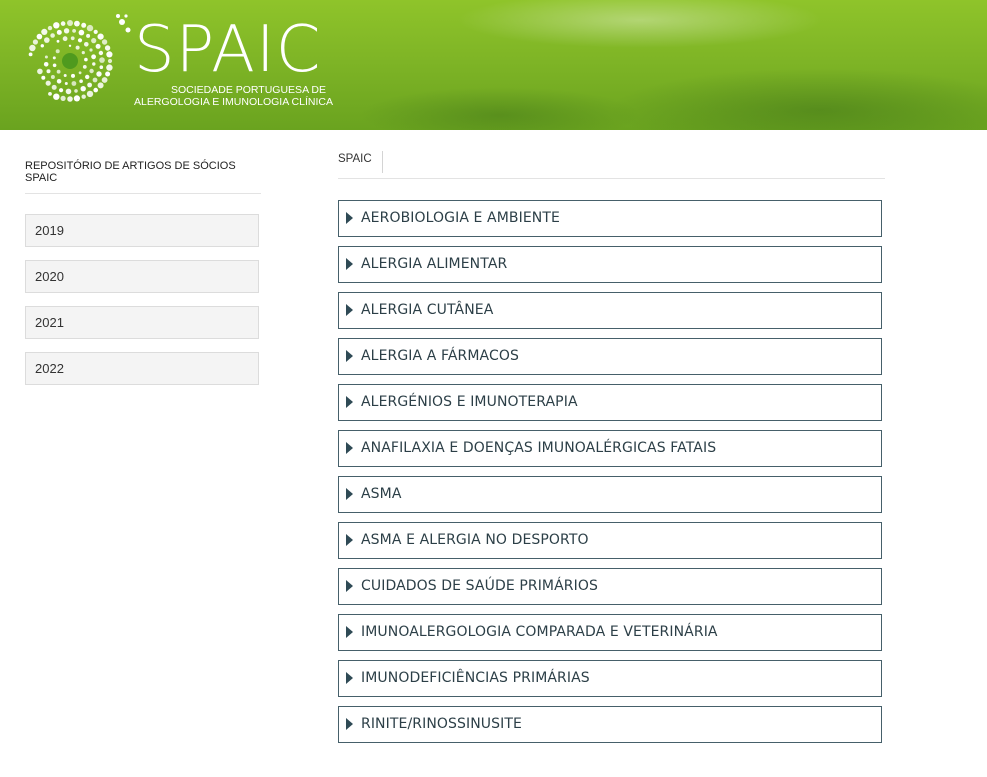  I want to click on logo-subtitle-line1: SOCIEDADE PORTUGUESA DE, so click(248, 90).